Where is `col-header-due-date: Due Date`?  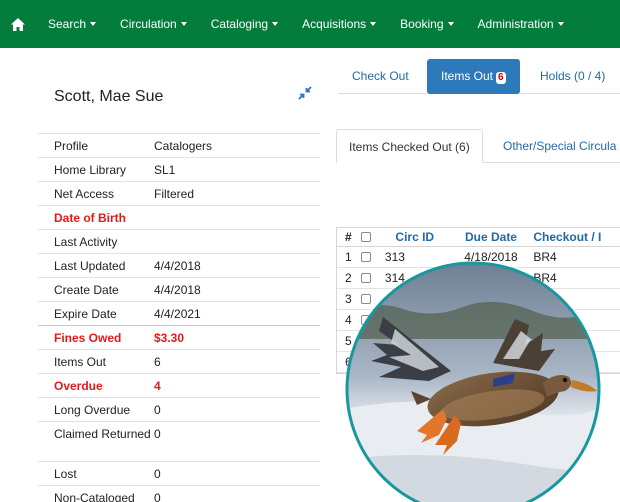 col-header-due-date: Due Date is located at coordinates (491, 237).